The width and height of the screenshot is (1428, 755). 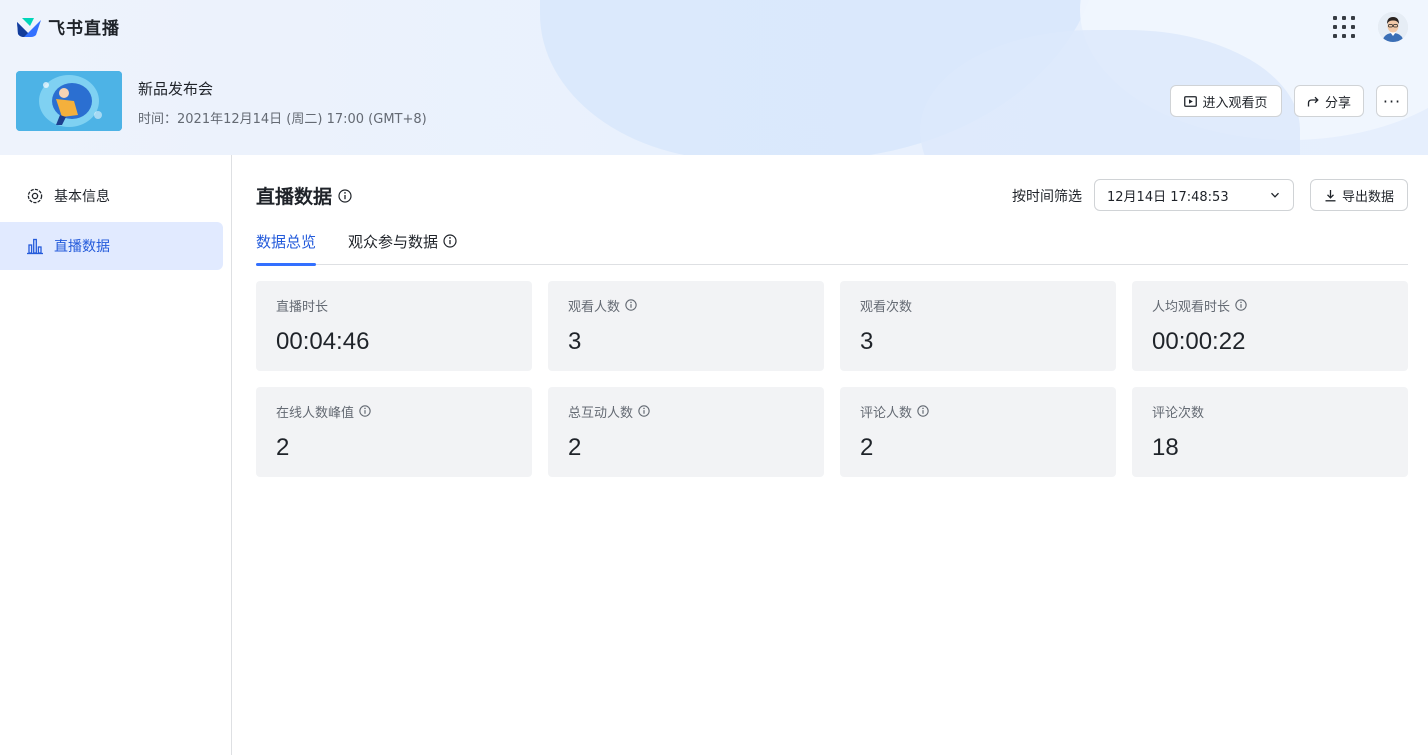 What do you see at coordinates (84, 29) in the screenshot?
I see `brand-name: 飞书直播` at bounding box center [84, 29].